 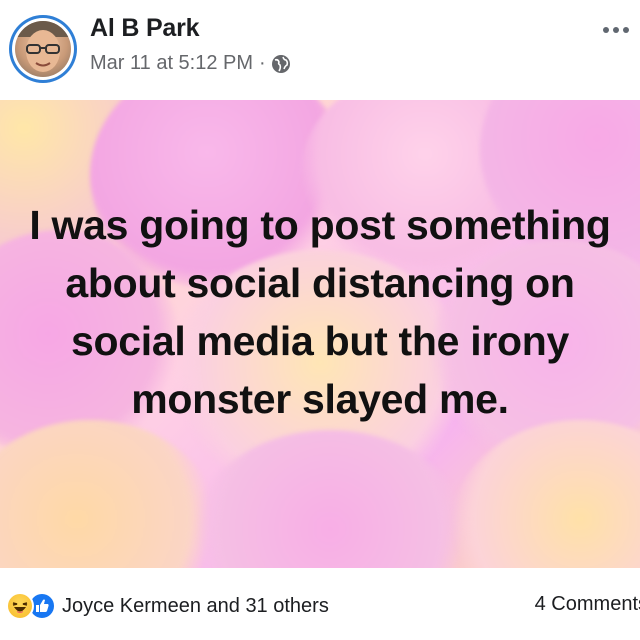 I want to click on author-name: Al B Park, so click(x=145, y=28).